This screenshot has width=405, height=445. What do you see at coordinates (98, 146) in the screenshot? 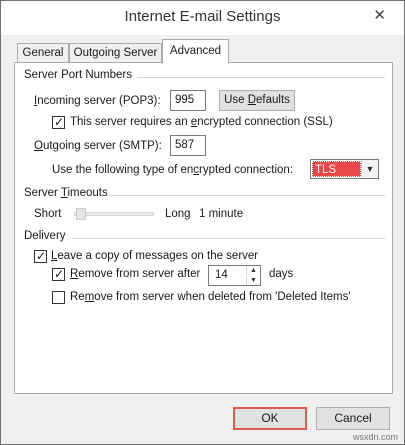
I see `outgoing-server-label: Outgoing server (SMTP):` at bounding box center [98, 146].